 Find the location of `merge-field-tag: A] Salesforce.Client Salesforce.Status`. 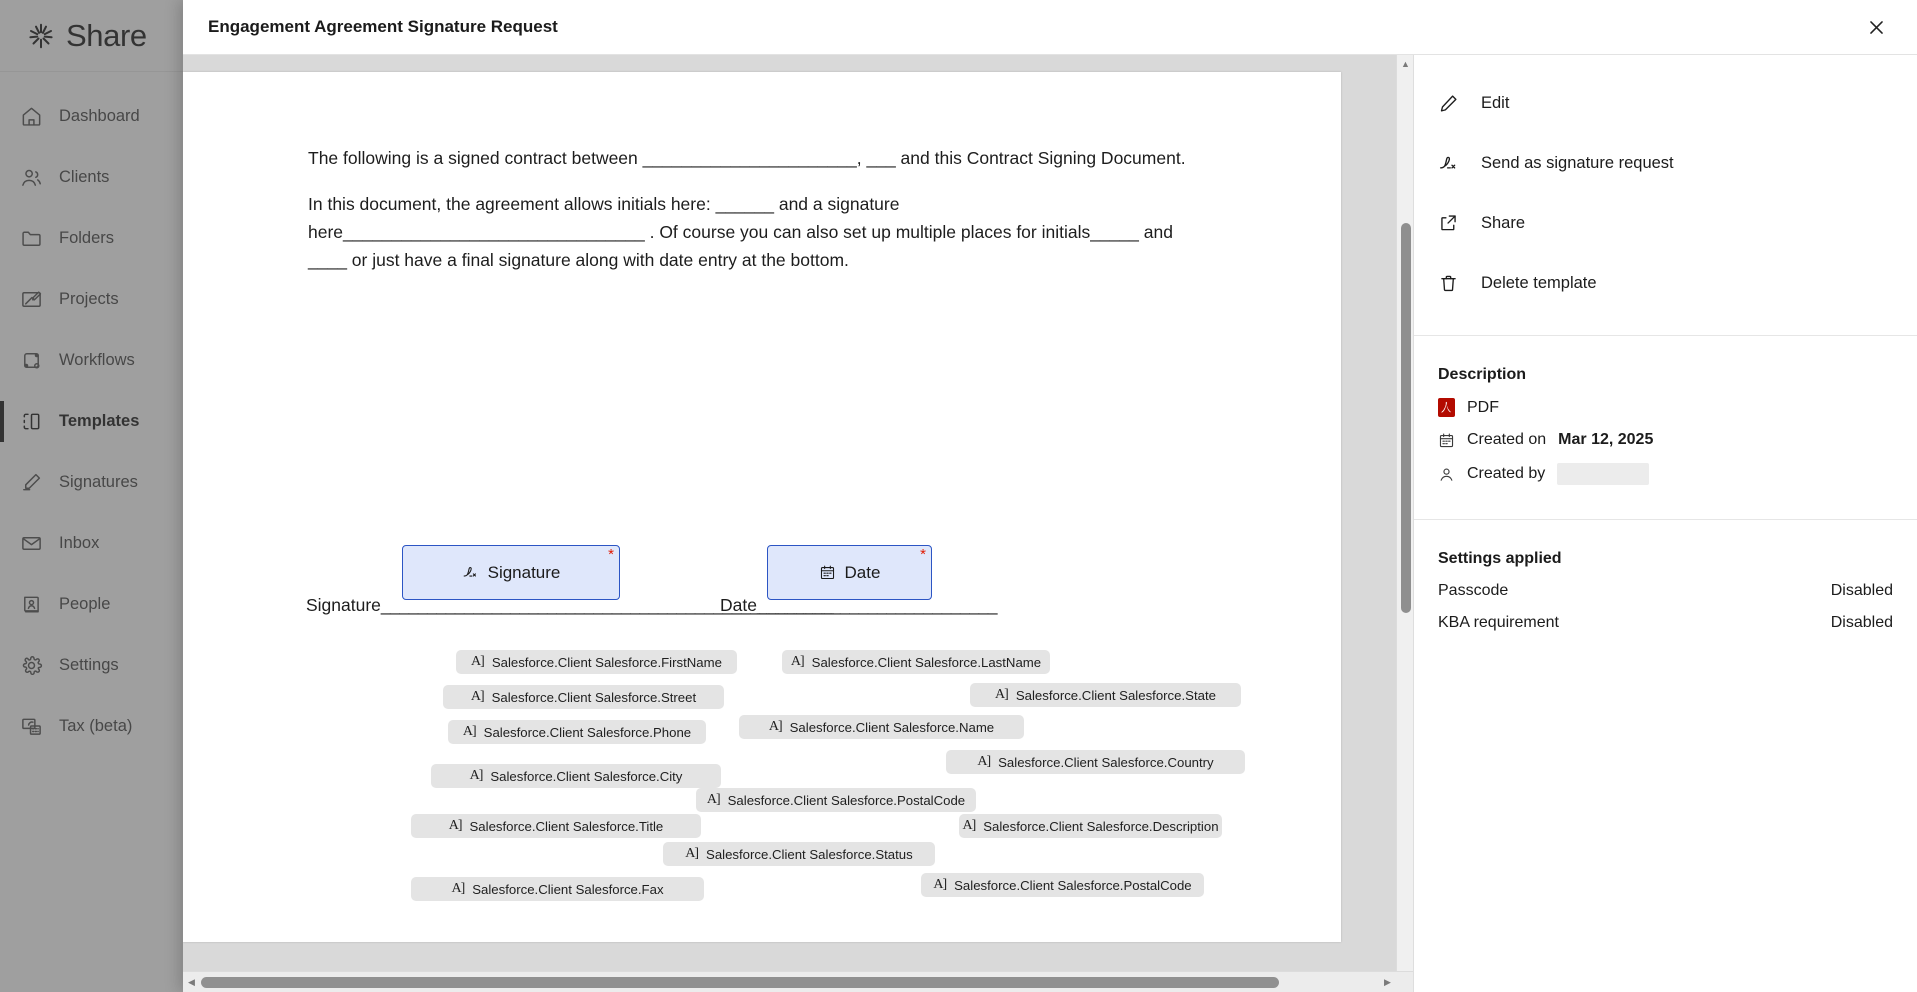

merge-field-tag: A] Salesforce.Client Salesforce.Status is located at coordinates (799, 854).